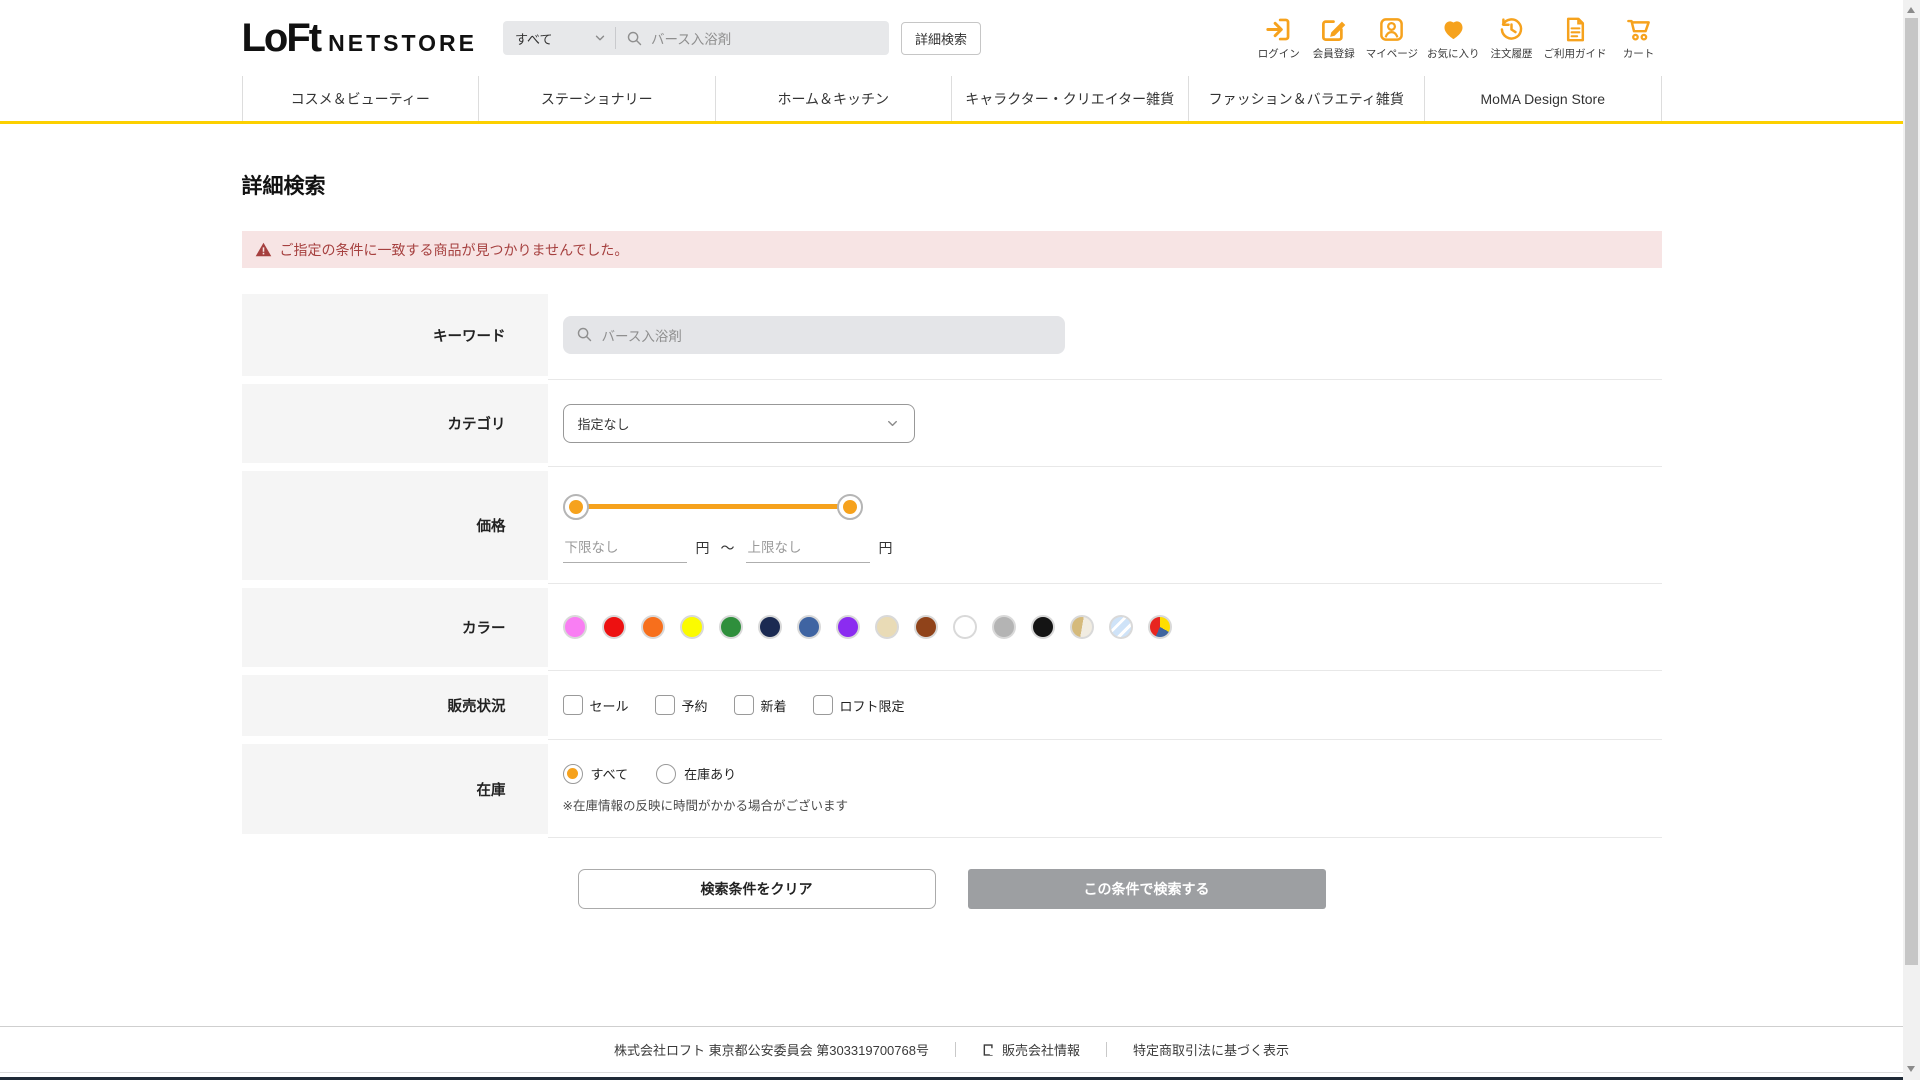  What do you see at coordinates (691, 39) in the screenshot?
I see `search-query-text: バース入浴剤` at bounding box center [691, 39].